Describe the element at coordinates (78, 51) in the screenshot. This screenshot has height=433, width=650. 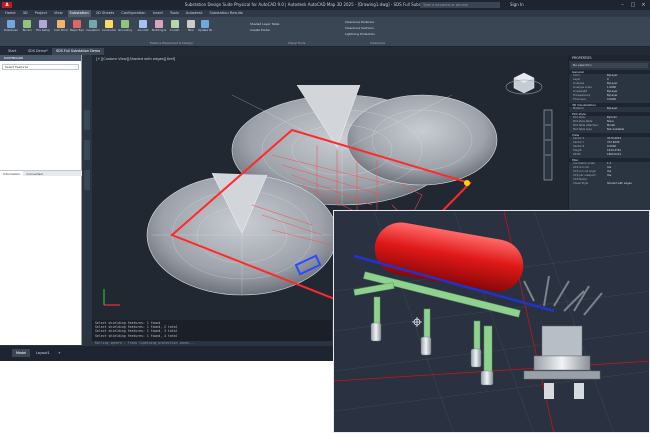
I see `file-tab-full-substation: SDS Full Substation Demo` at that location.